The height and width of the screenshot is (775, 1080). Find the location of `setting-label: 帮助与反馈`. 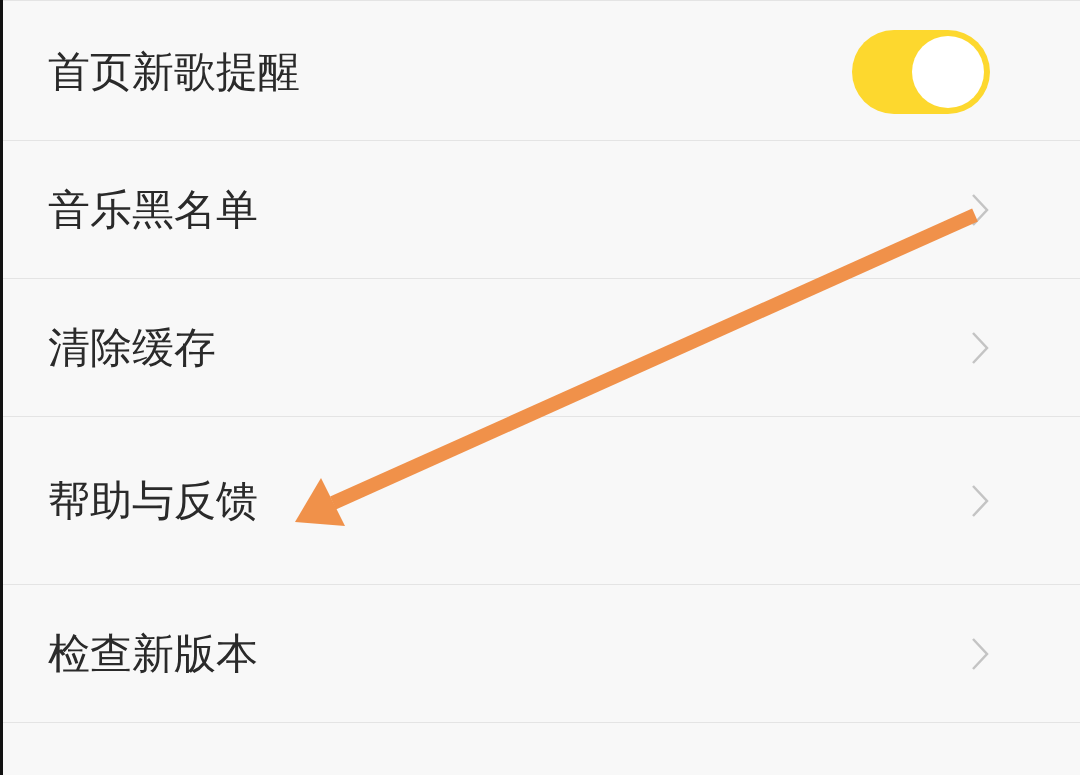

setting-label: 帮助与反馈 is located at coordinates (153, 501).